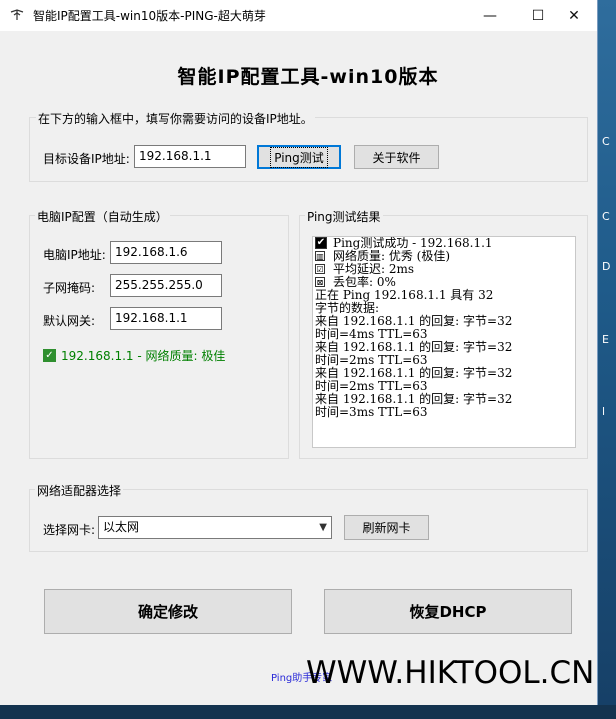  What do you see at coordinates (320, 269) in the screenshot?
I see `delay-icon: ☑` at bounding box center [320, 269].